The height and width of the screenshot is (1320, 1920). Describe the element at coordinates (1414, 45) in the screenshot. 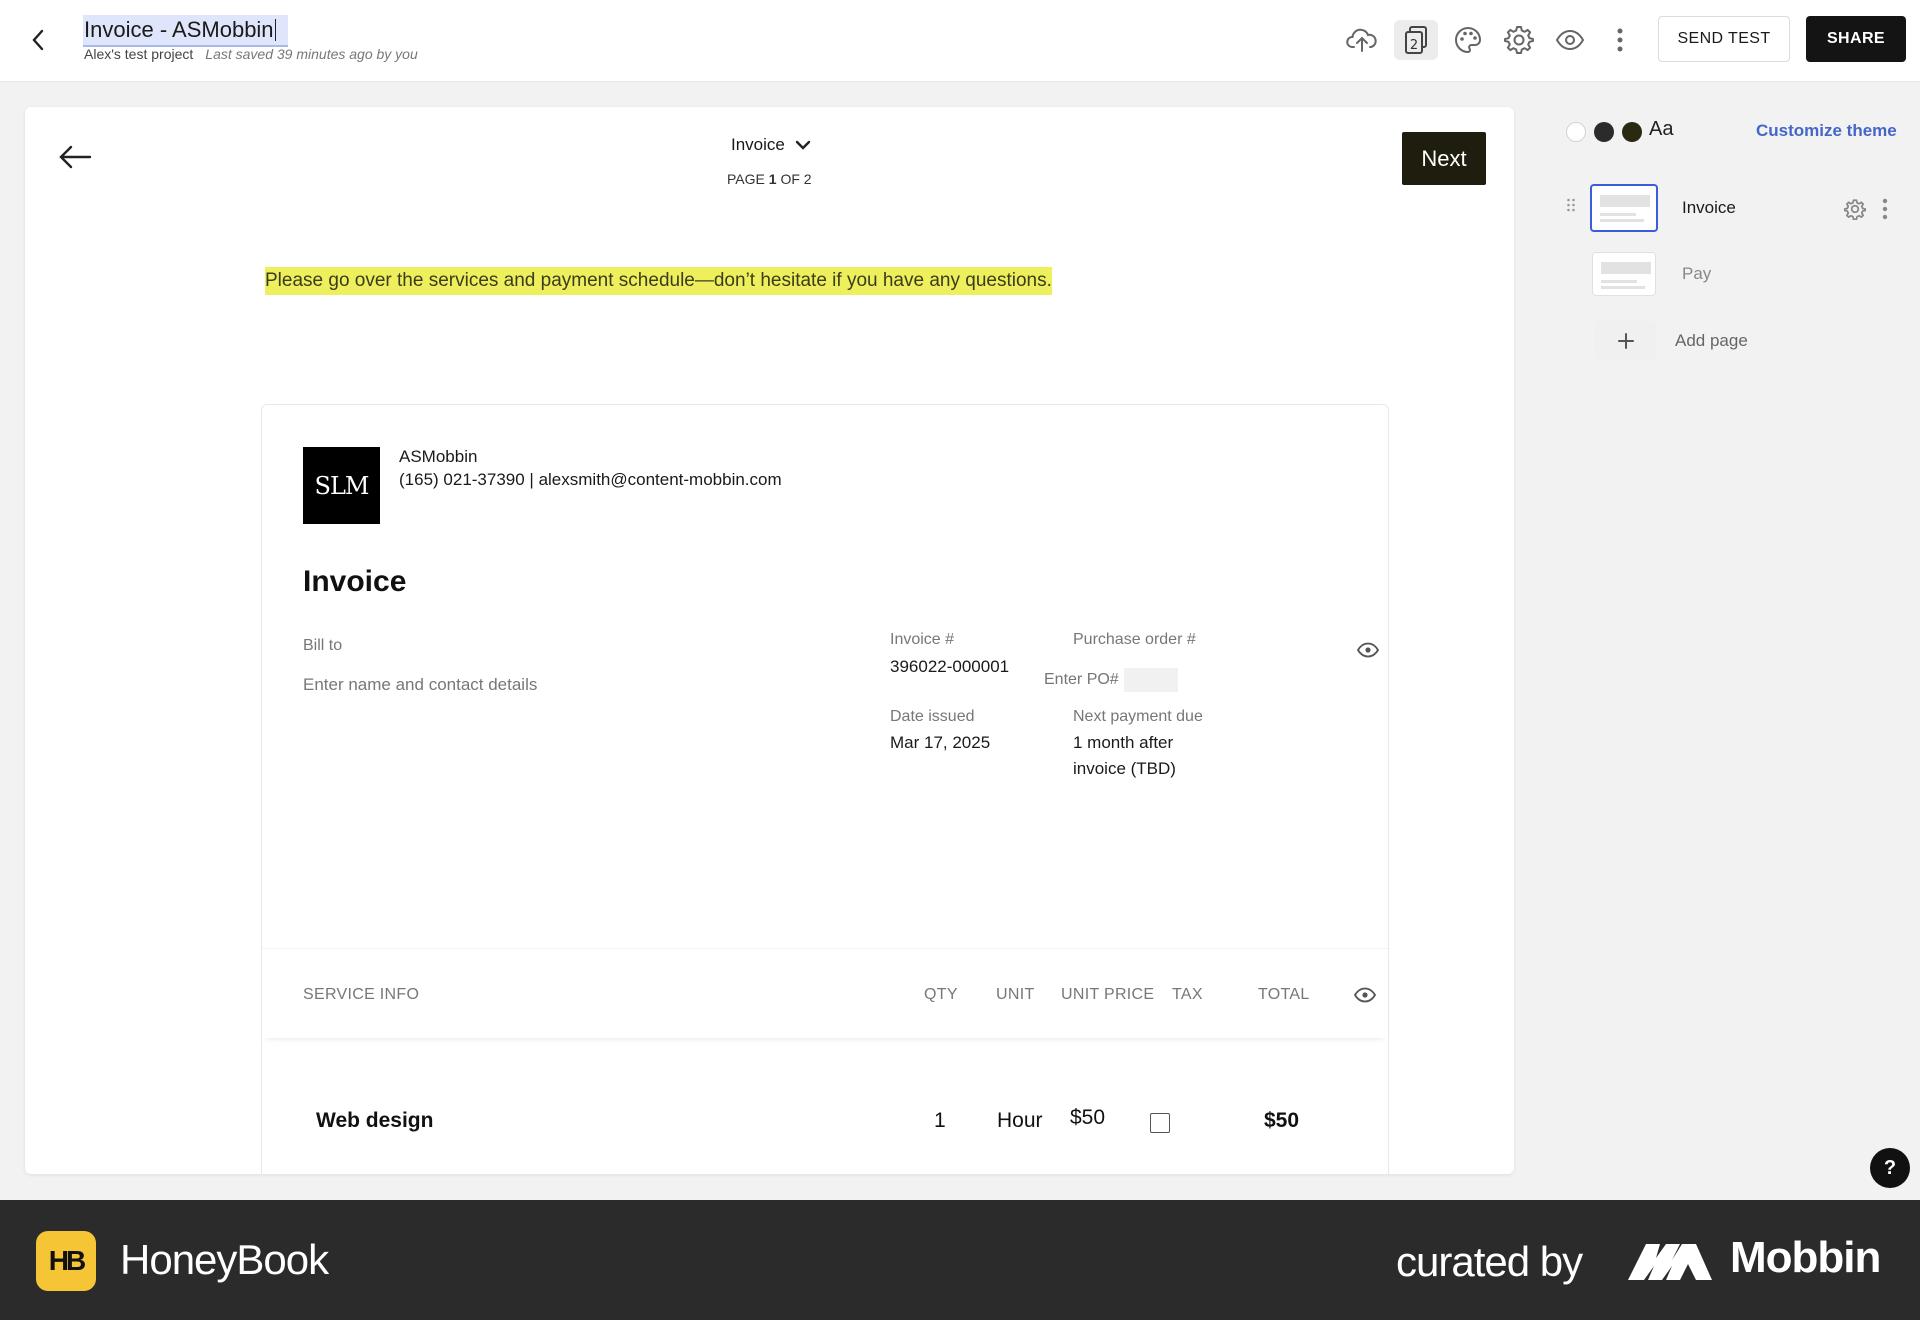

I see `pages-count-badge: 2` at that location.